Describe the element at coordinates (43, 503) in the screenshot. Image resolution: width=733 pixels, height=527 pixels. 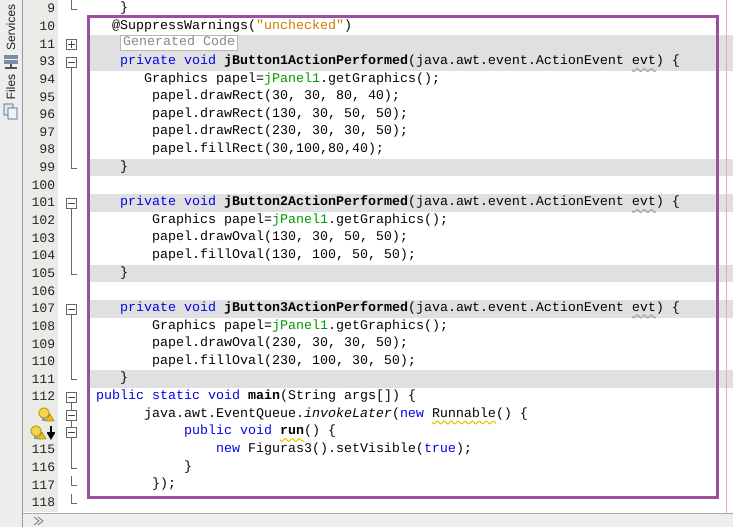
I see `line-number: 118` at that location.